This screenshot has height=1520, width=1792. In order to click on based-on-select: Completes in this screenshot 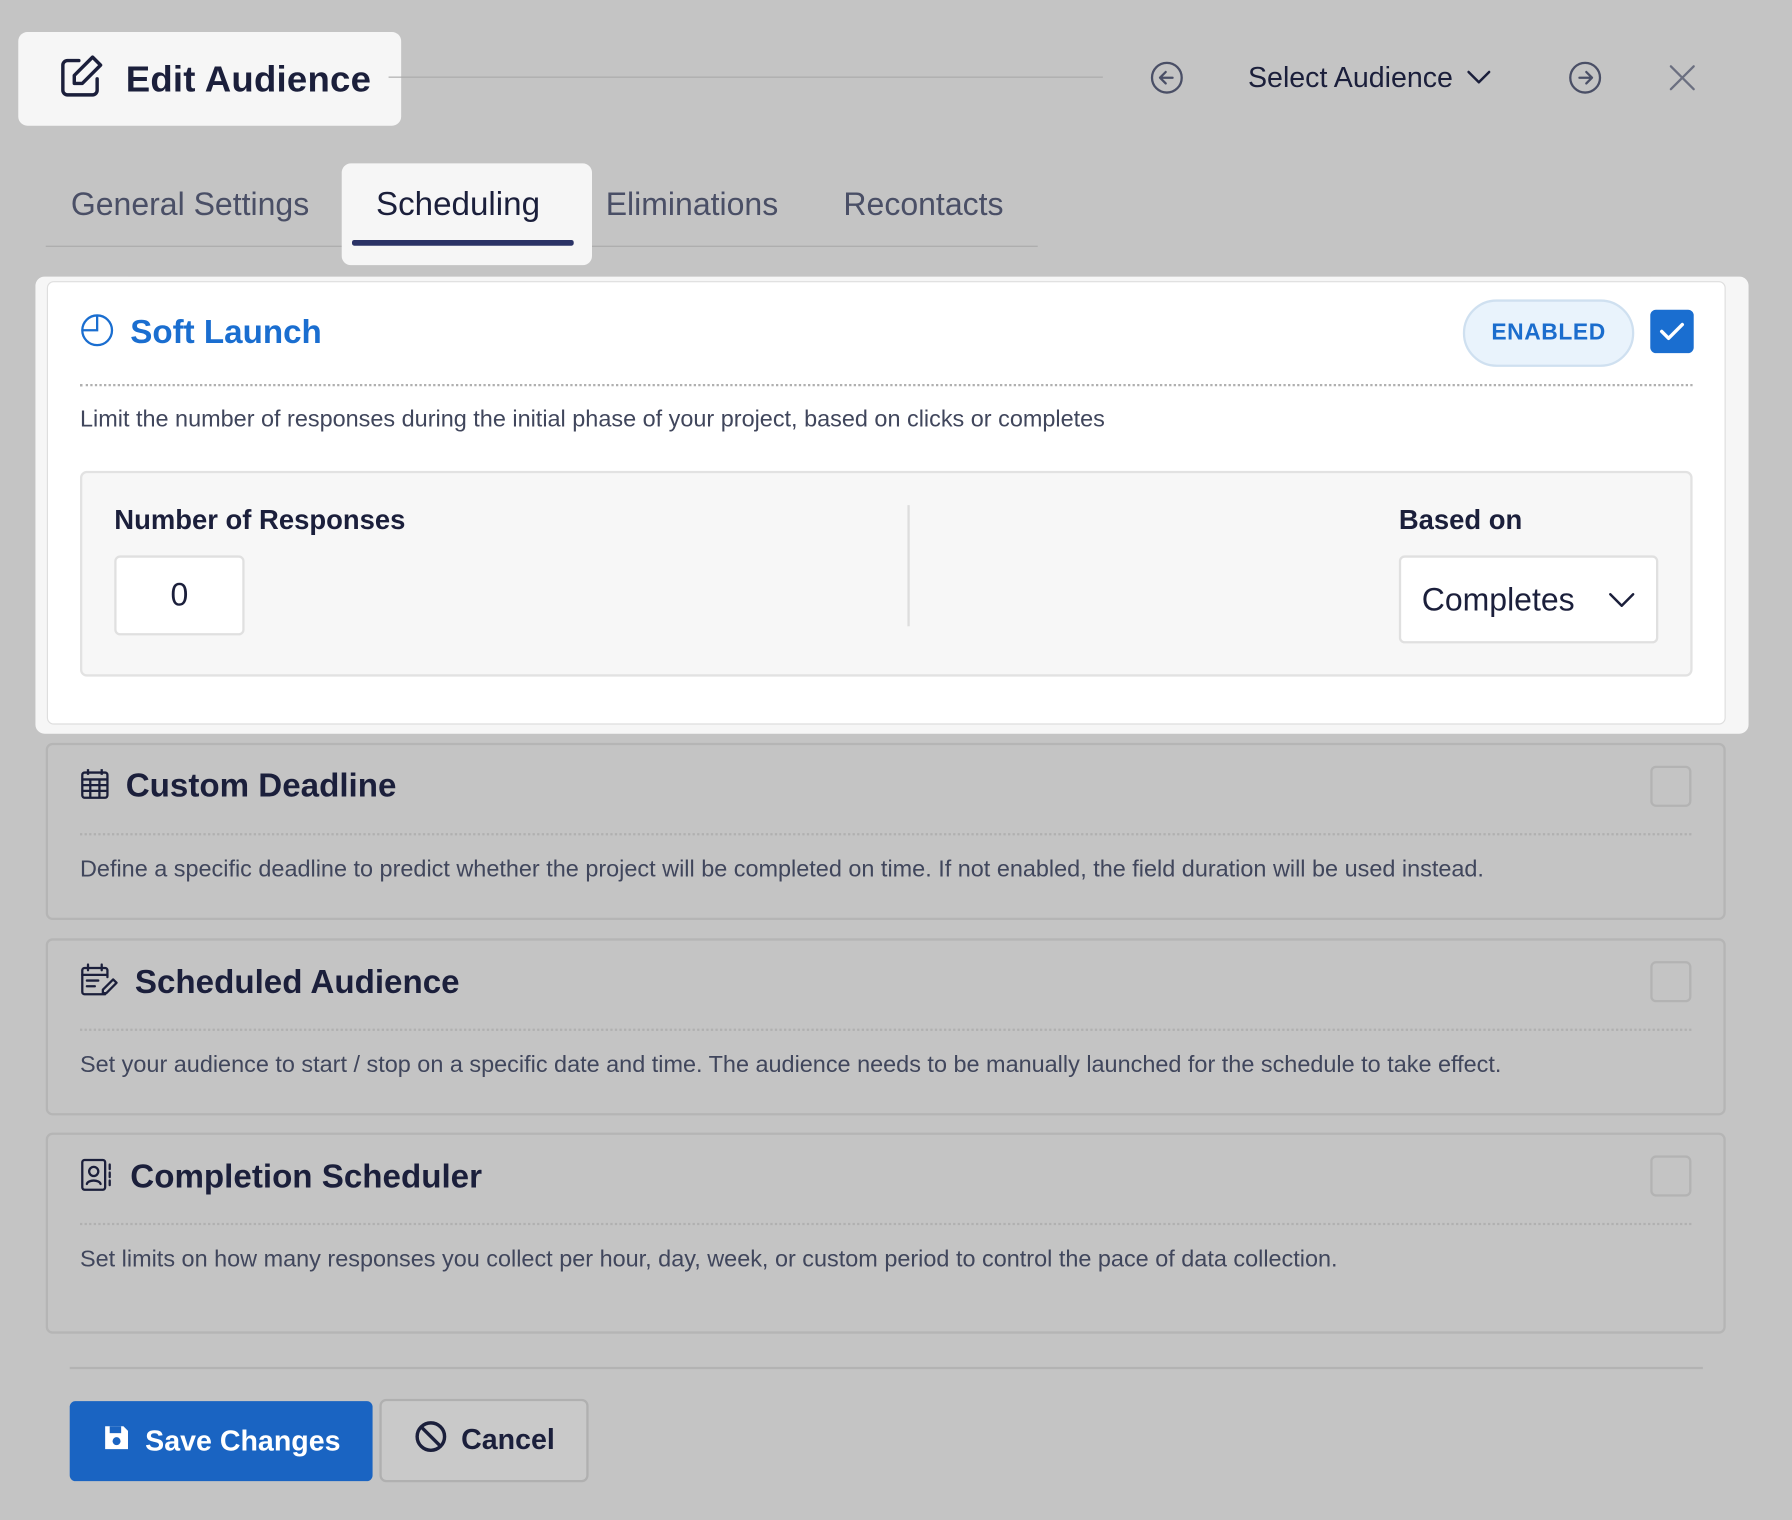, I will do `click(1528, 599)`.